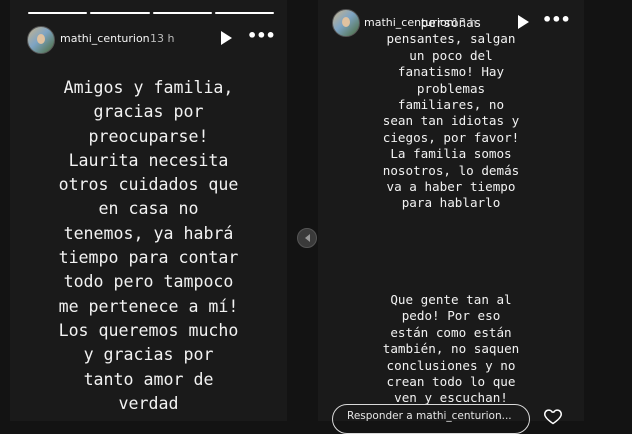 Image resolution: width=632 pixels, height=434 pixels. Describe the element at coordinates (151, 13) in the screenshot. I see `story-progress-bar` at that location.